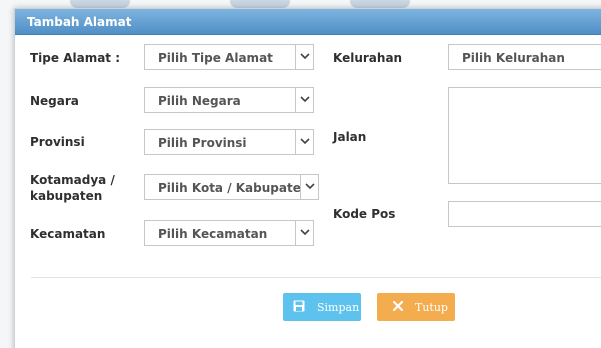  What do you see at coordinates (213, 234) in the screenshot?
I see `kecamatan-select-value: Pilih Kecamatan` at bounding box center [213, 234].